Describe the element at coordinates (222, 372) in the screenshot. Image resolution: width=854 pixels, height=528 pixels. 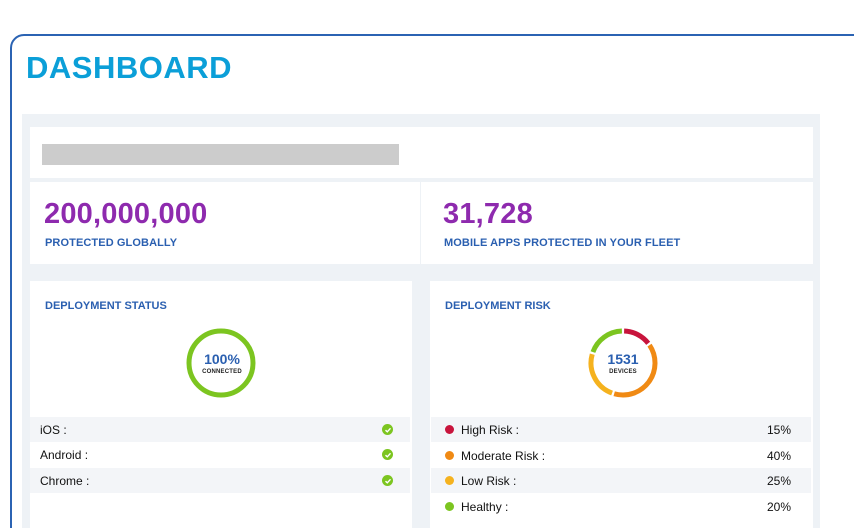
I see `connected-label: CONNECTED` at that location.